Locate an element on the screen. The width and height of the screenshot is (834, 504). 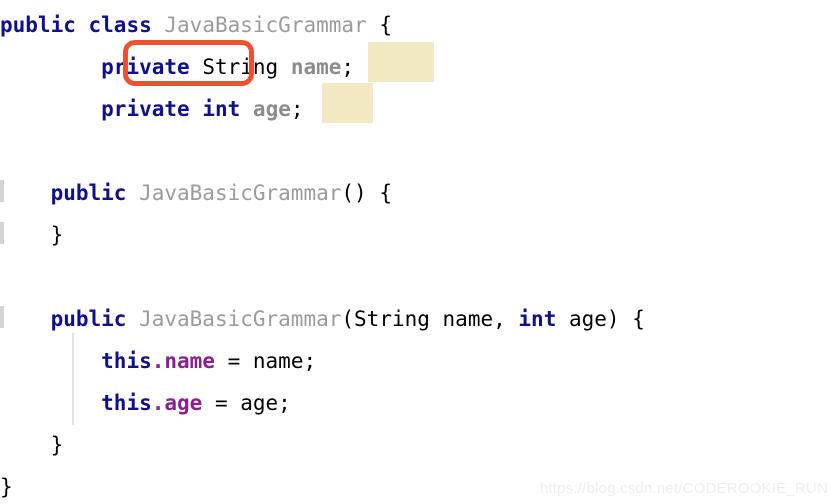
token-plain-5: () { is located at coordinates (366, 193).